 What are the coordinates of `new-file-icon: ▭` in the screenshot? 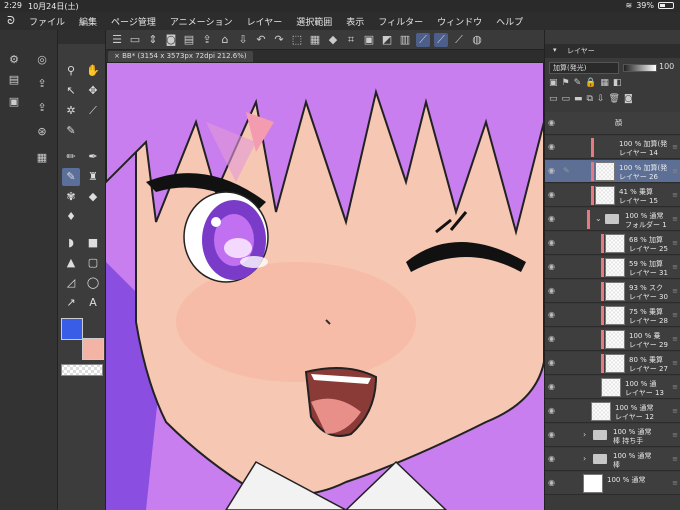 It's located at (135, 39).